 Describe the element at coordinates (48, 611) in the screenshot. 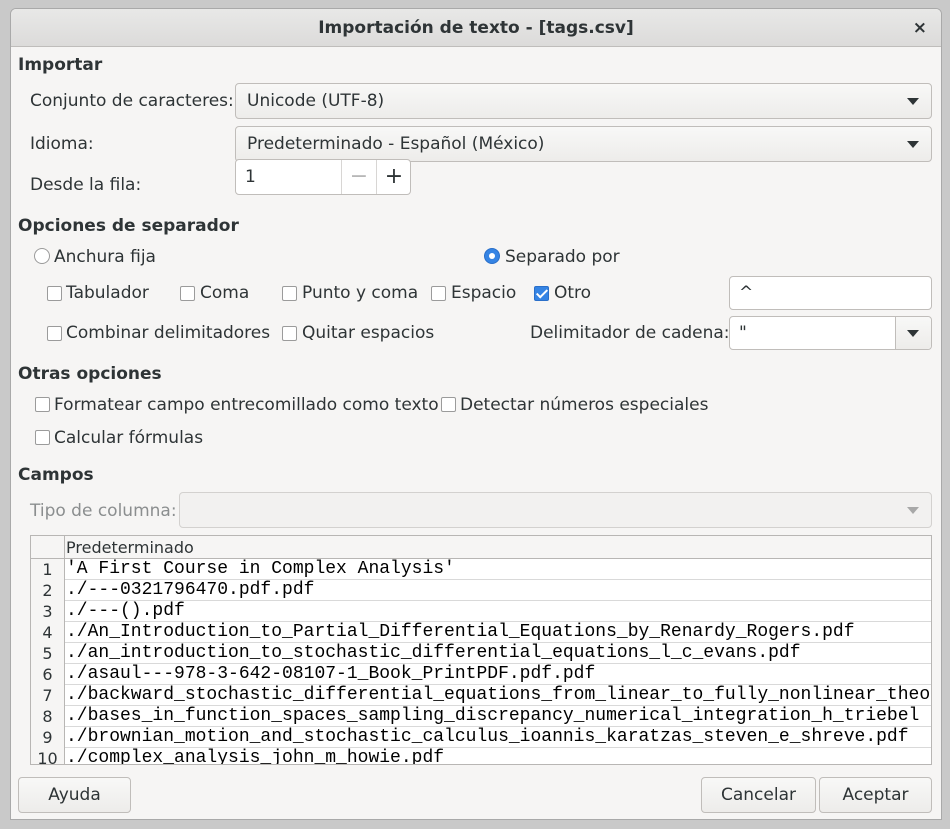

I see `row-number: 3` at that location.